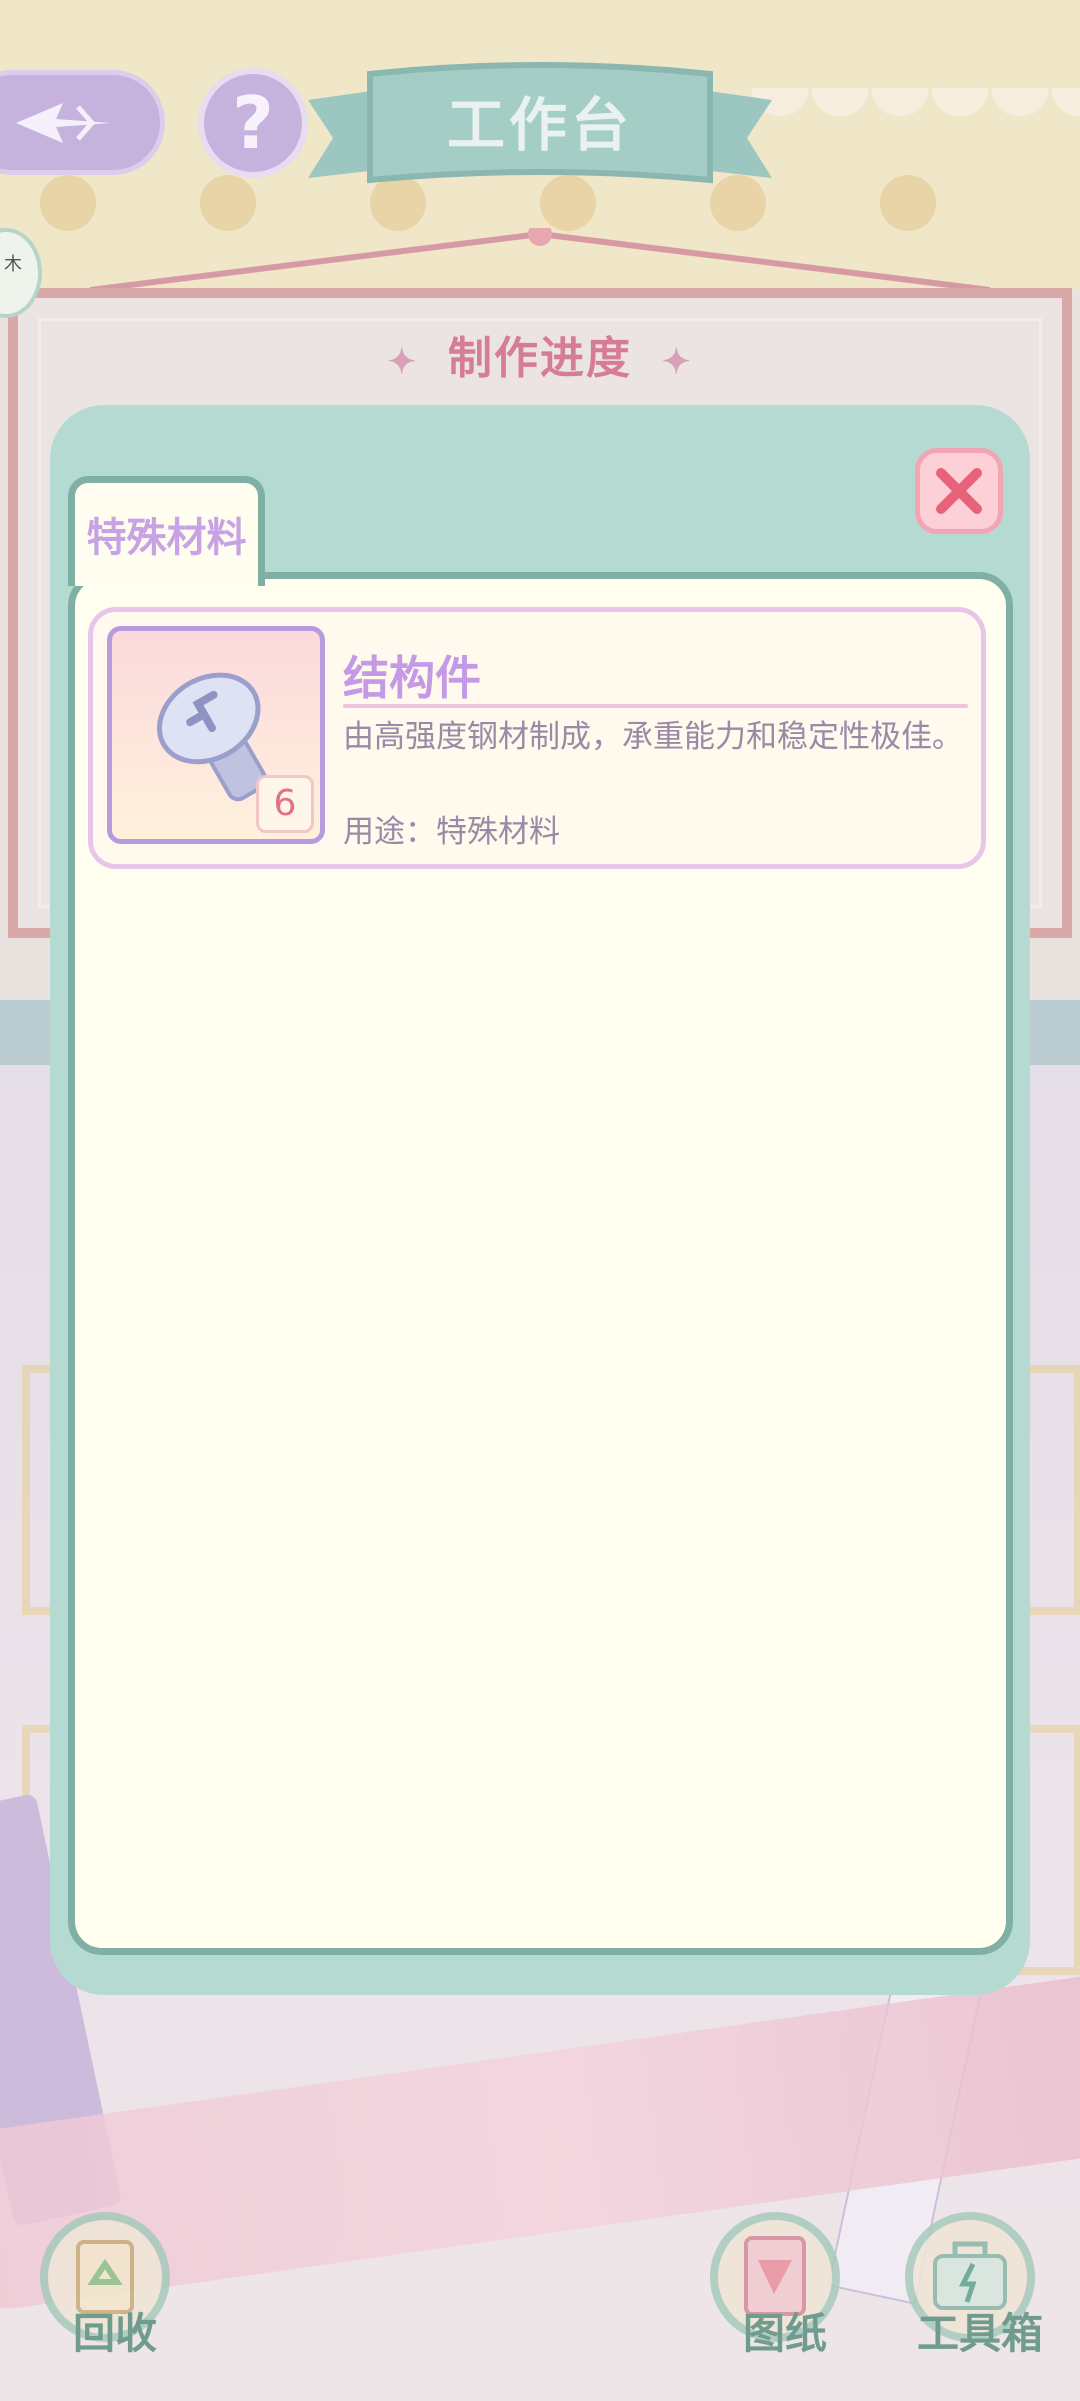 The width and height of the screenshot is (1080, 2401). Describe the element at coordinates (653, 737) in the screenshot. I see `item-description: 由高强度钢材制成，承重能力和稳定性极佳。` at that location.